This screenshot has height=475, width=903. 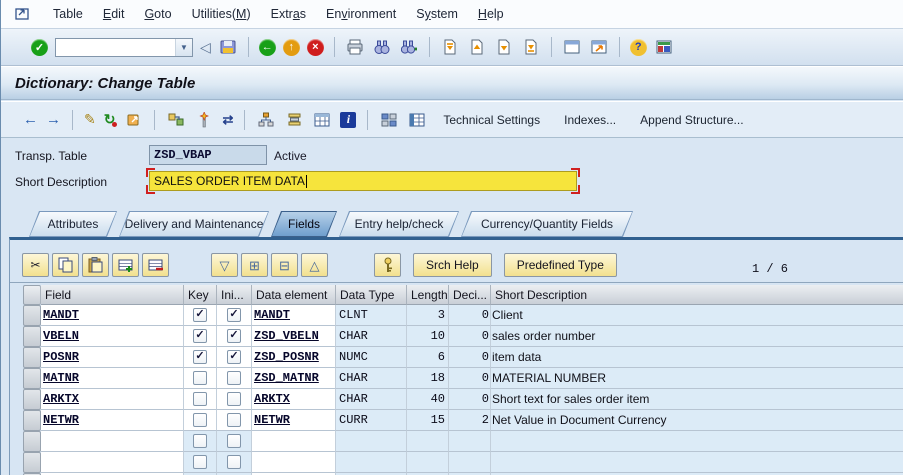 I want to click on copy-rows-button, so click(x=65, y=265).